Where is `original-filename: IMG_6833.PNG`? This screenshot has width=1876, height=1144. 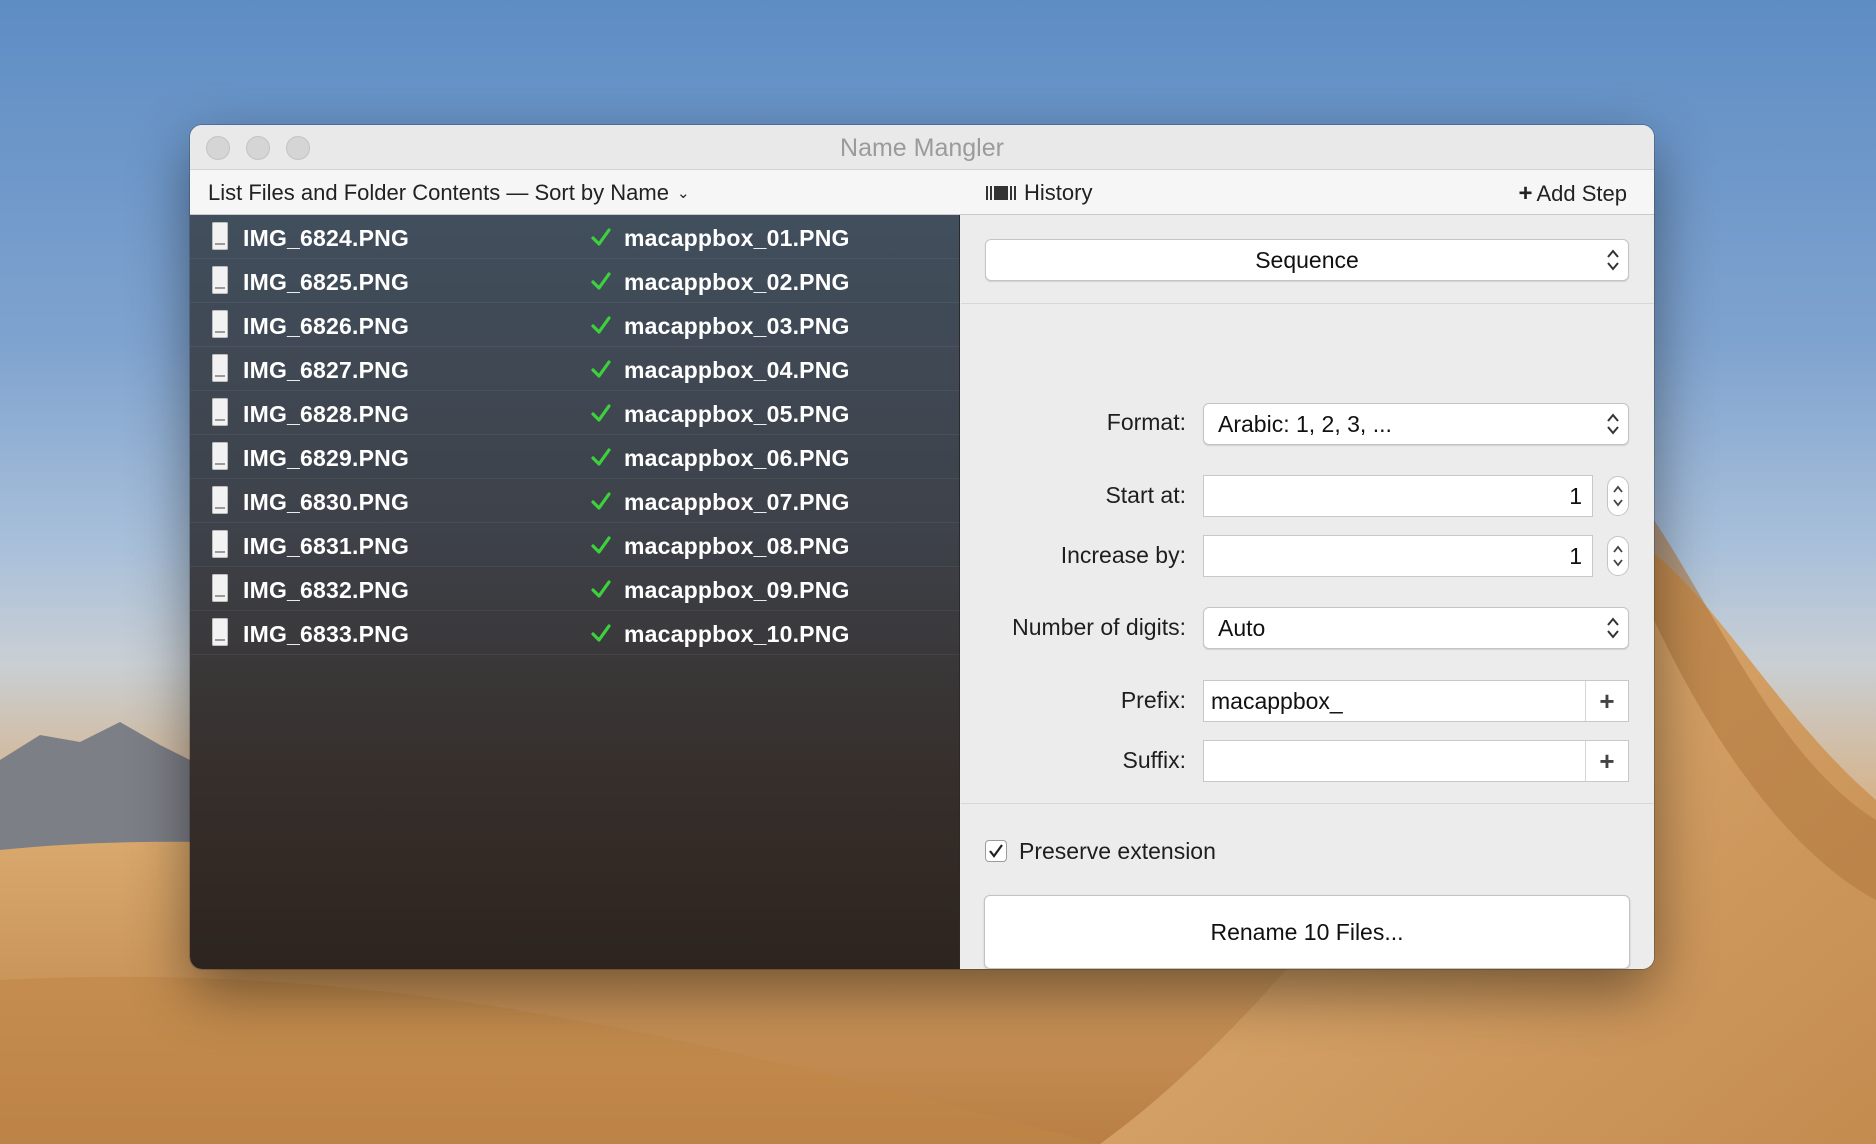 original-filename: IMG_6833.PNG is located at coordinates (326, 634).